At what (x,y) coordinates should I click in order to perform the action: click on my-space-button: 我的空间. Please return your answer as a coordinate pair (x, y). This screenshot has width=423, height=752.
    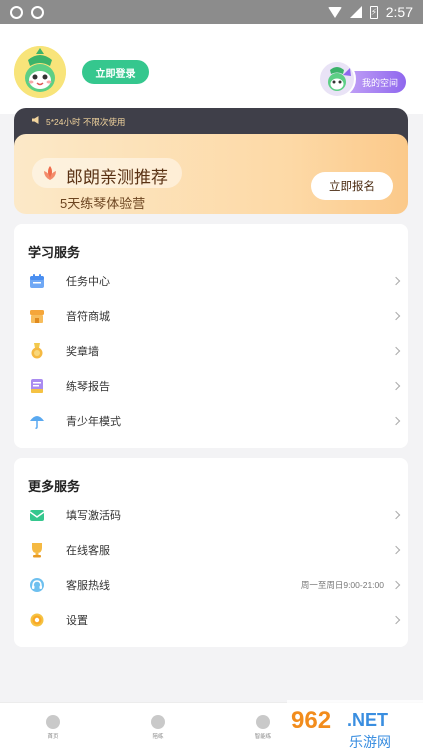
    Looking at the image, I should click on (362, 72).